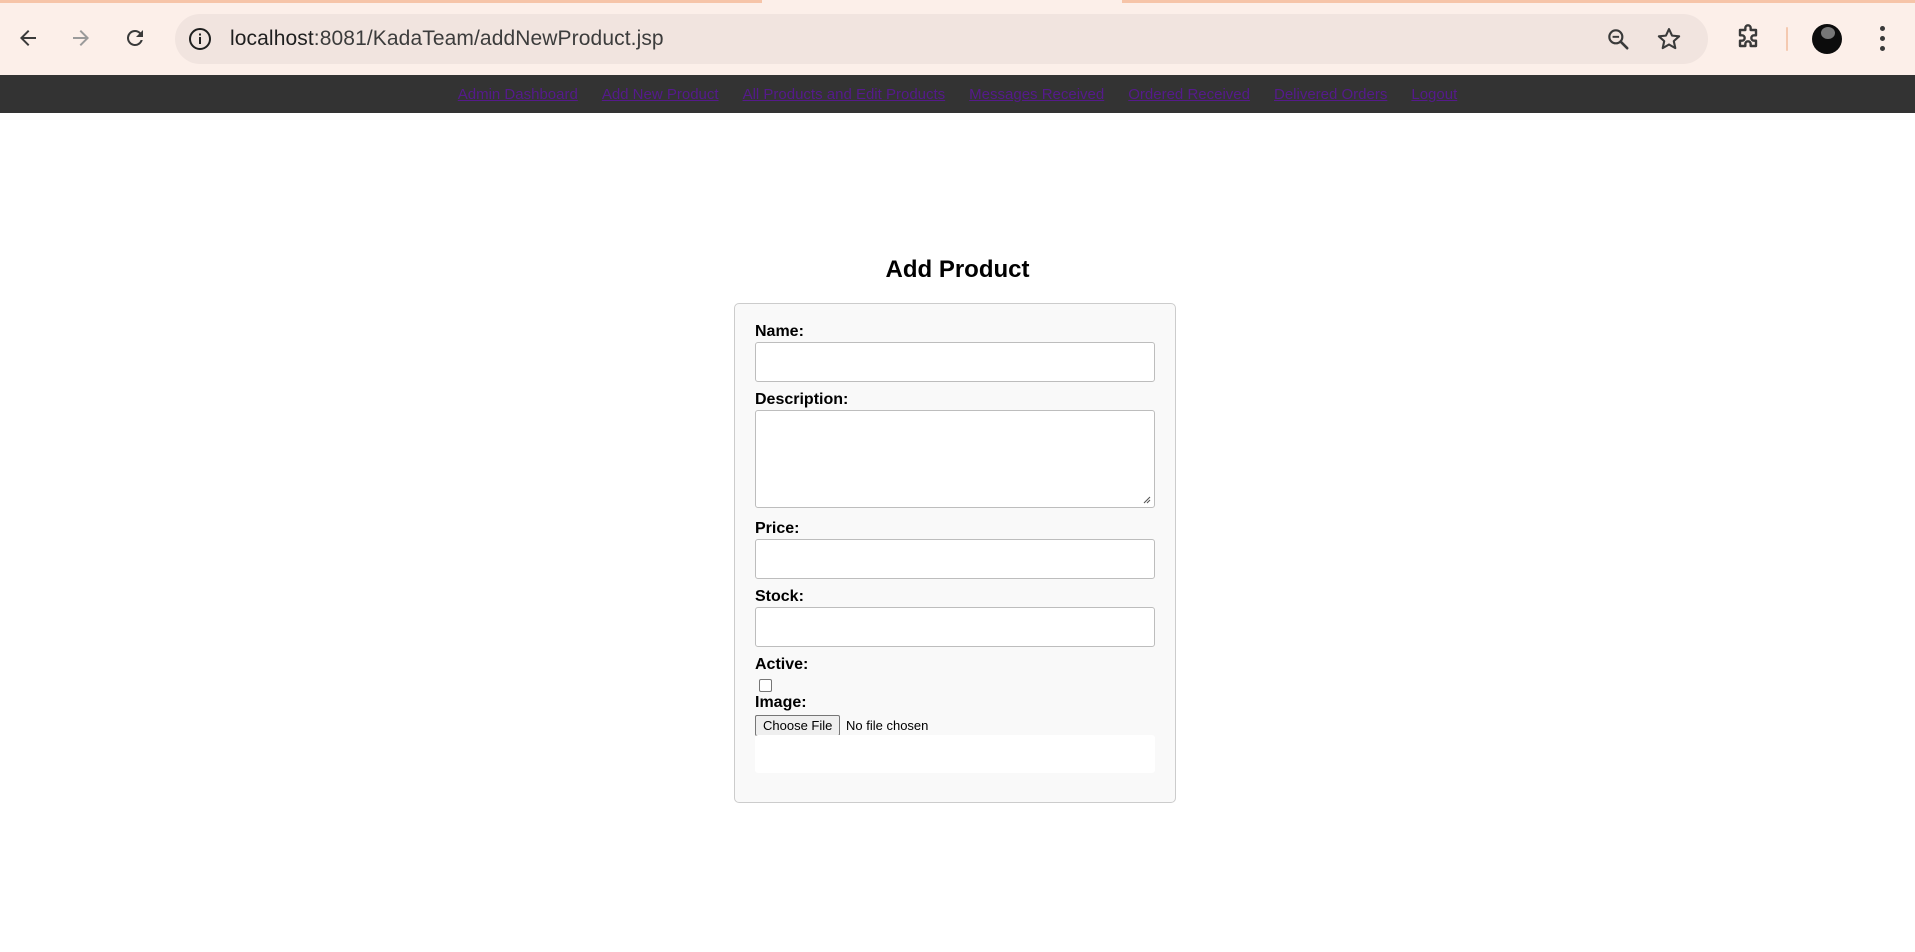 The width and height of the screenshot is (1915, 952). I want to click on reload-button, so click(135, 38).